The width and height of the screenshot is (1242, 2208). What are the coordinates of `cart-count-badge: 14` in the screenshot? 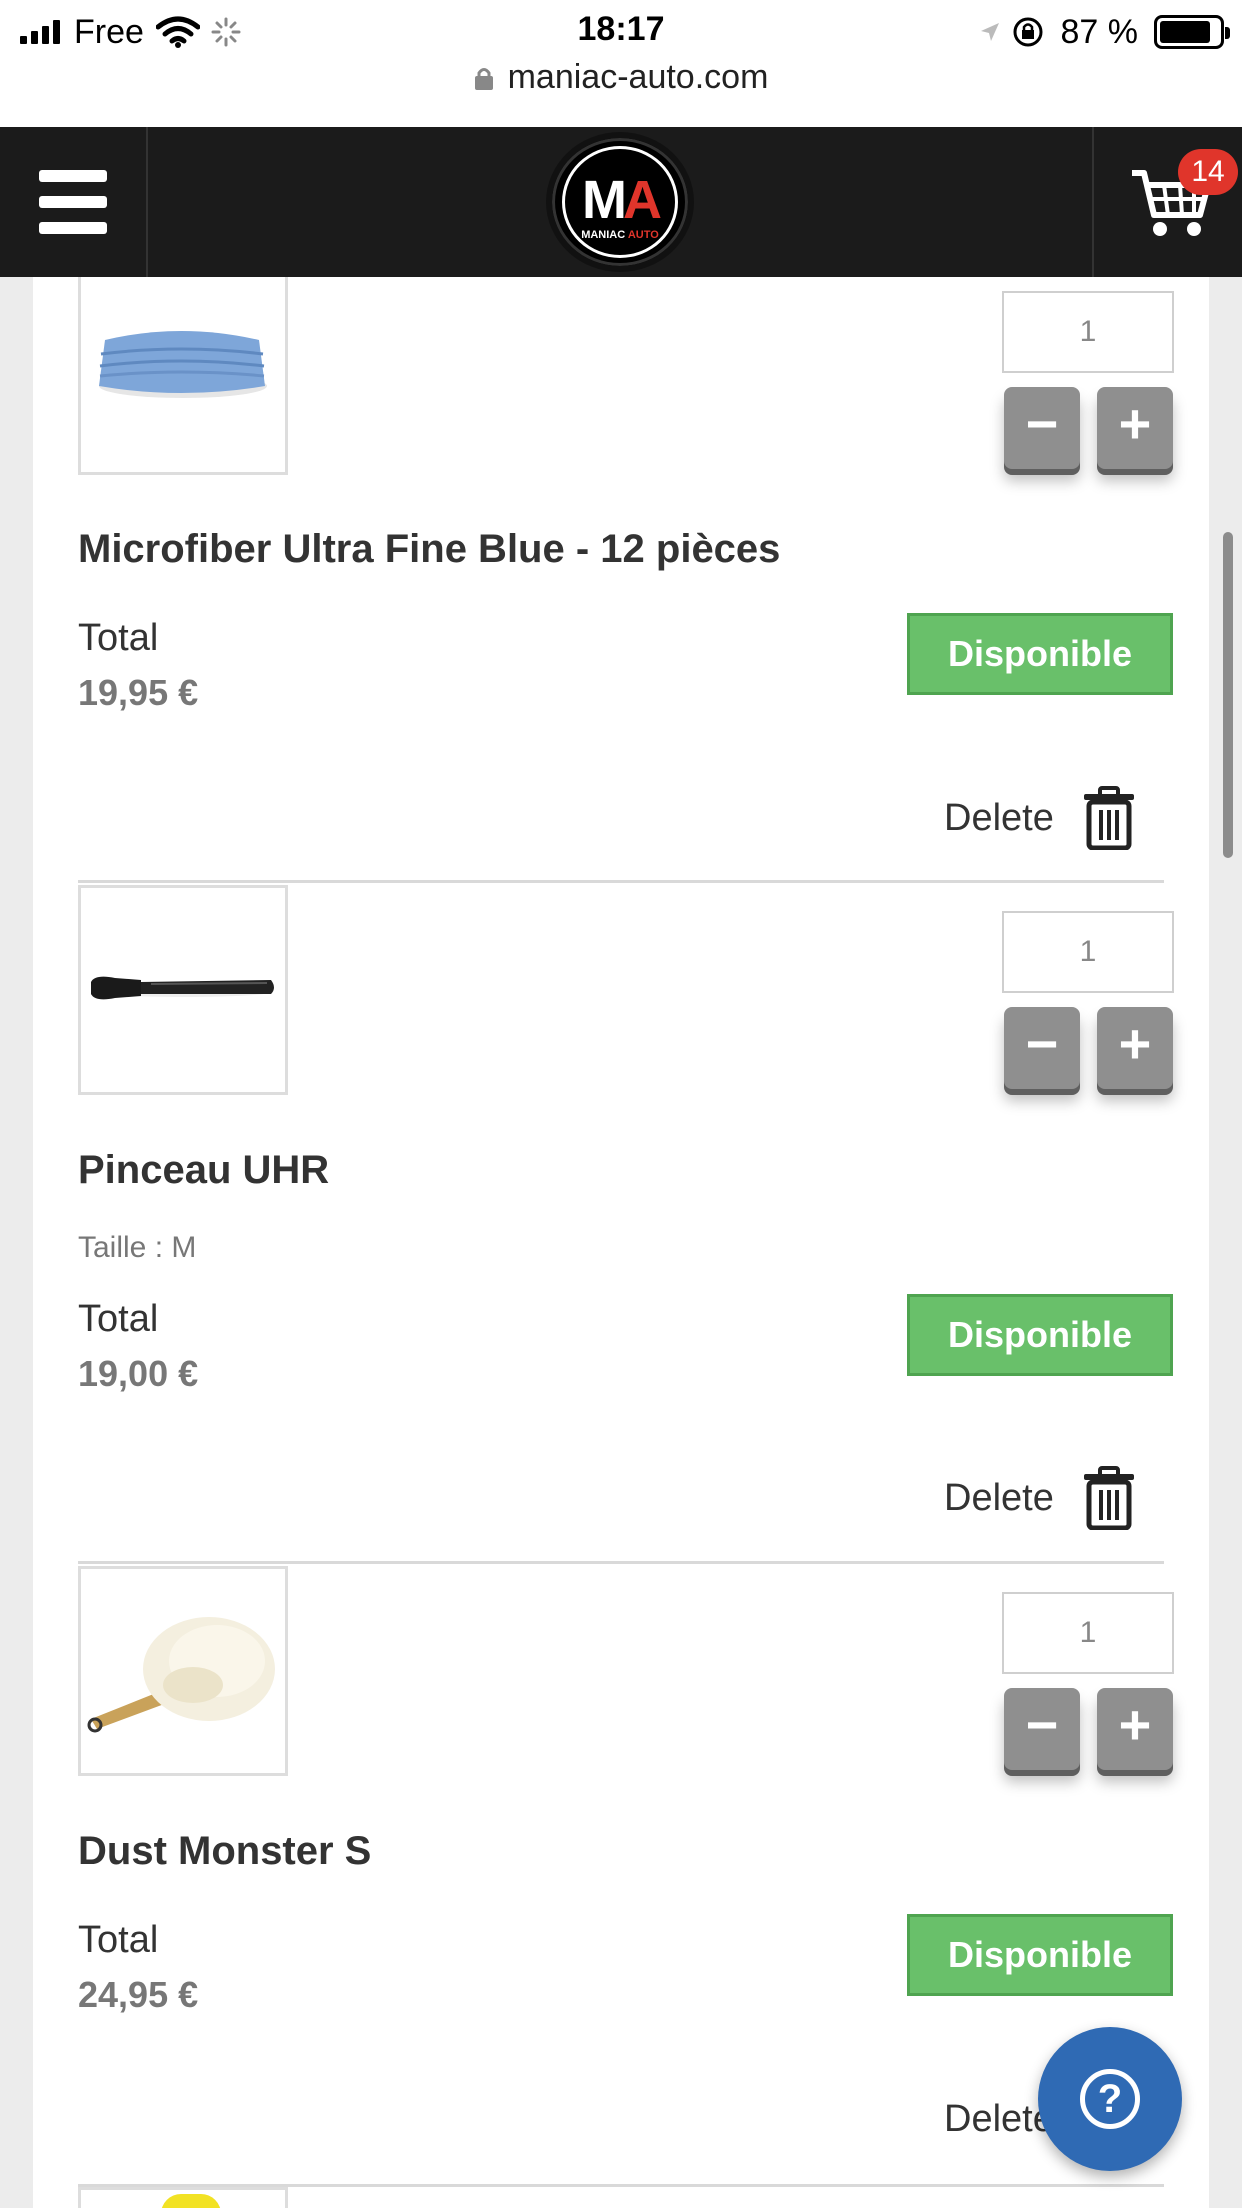 It's located at (1208, 172).